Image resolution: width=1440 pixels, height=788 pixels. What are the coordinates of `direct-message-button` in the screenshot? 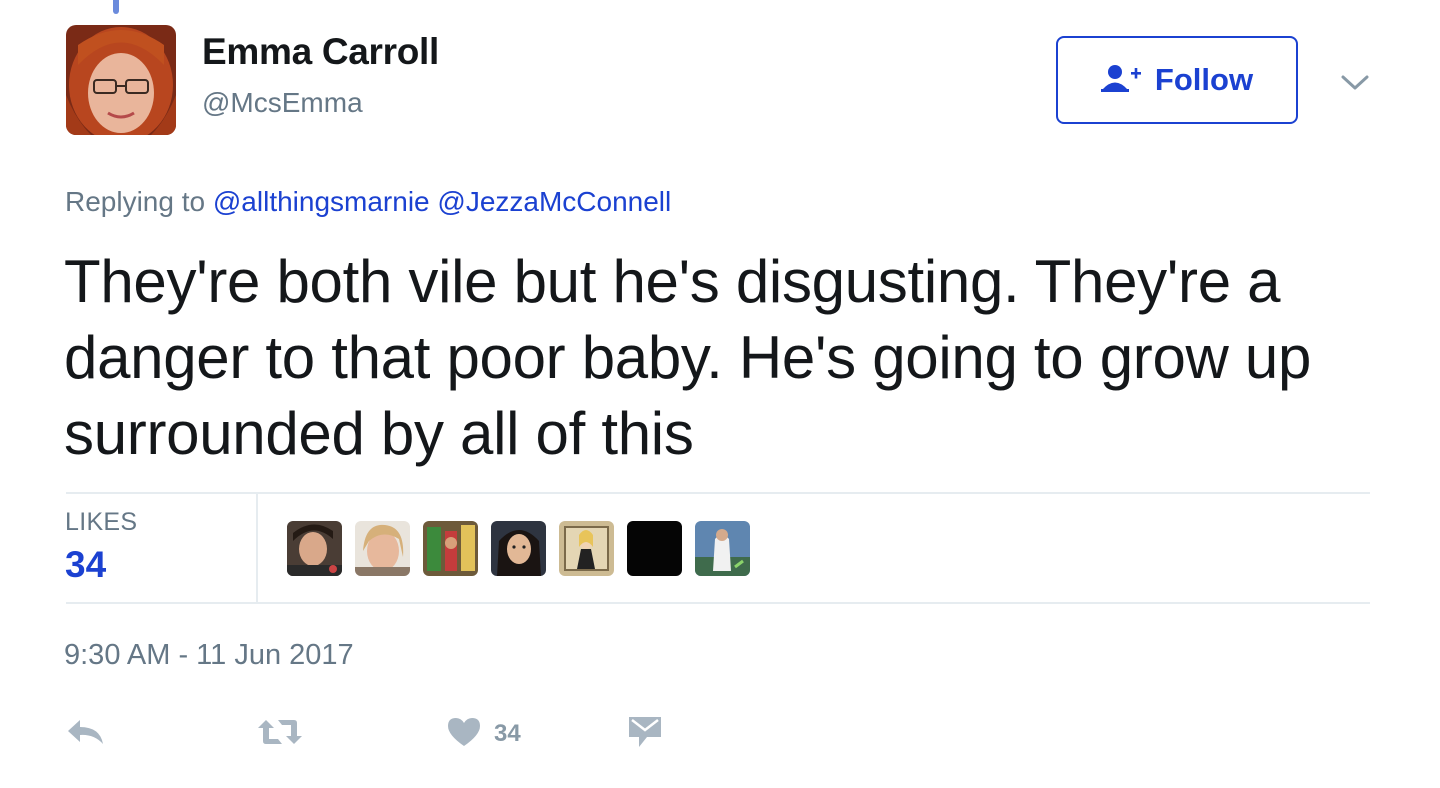 It's located at (645, 734).